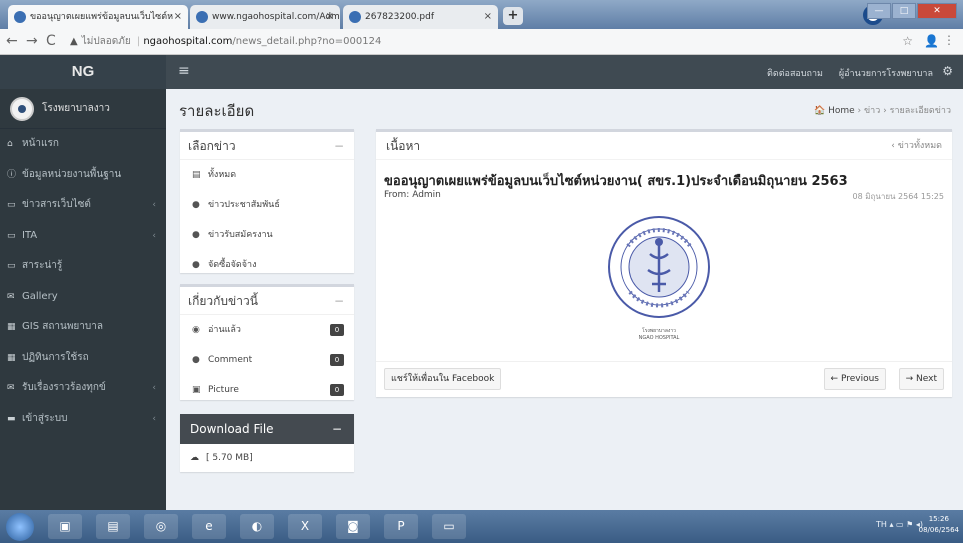 The width and height of the screenshot is (963, 543). What do you see at coordinates (224, 330) in the screenshot?
I see `list-item-label: อ่านแล้ว` at bounding box center [224, 330].